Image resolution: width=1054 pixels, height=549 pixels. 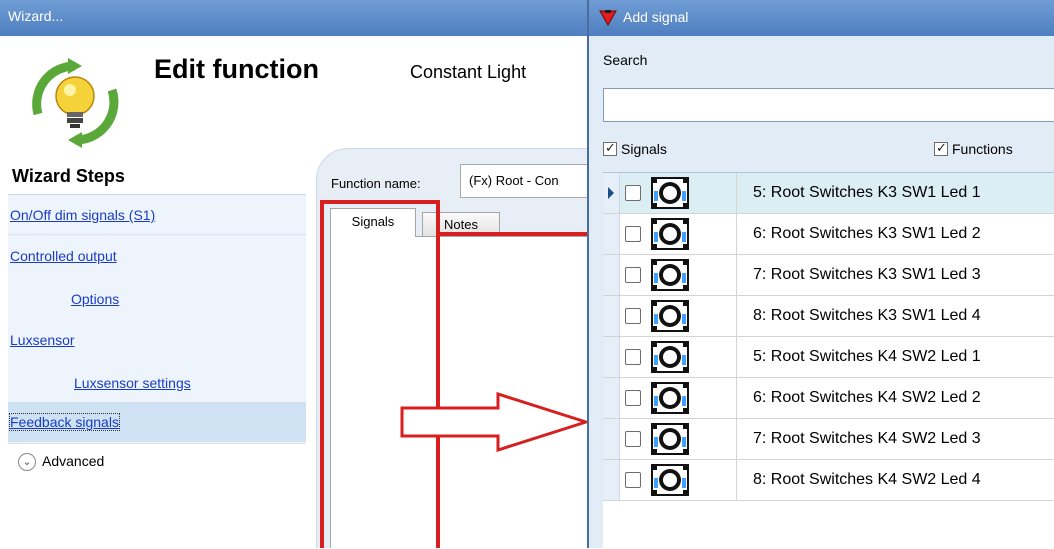 What do you see at coordinates (656, 17) in the screenshot?
I see `dialog-title: Add signal` at bounding box center [656, 17].